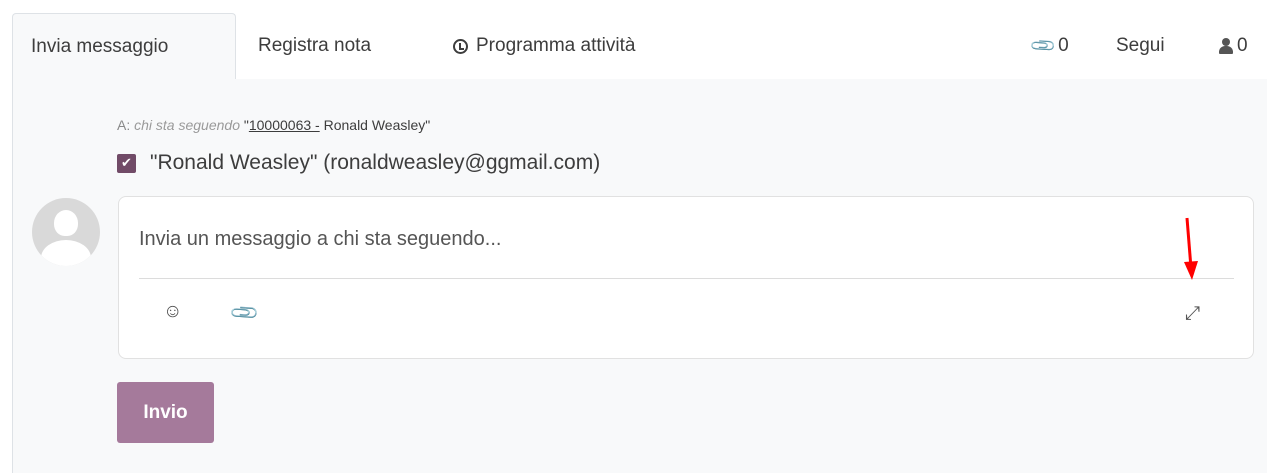 This screenshot has width=1267, height=473. I want to click on expand-icon: ⤢, so click(1192, 314).